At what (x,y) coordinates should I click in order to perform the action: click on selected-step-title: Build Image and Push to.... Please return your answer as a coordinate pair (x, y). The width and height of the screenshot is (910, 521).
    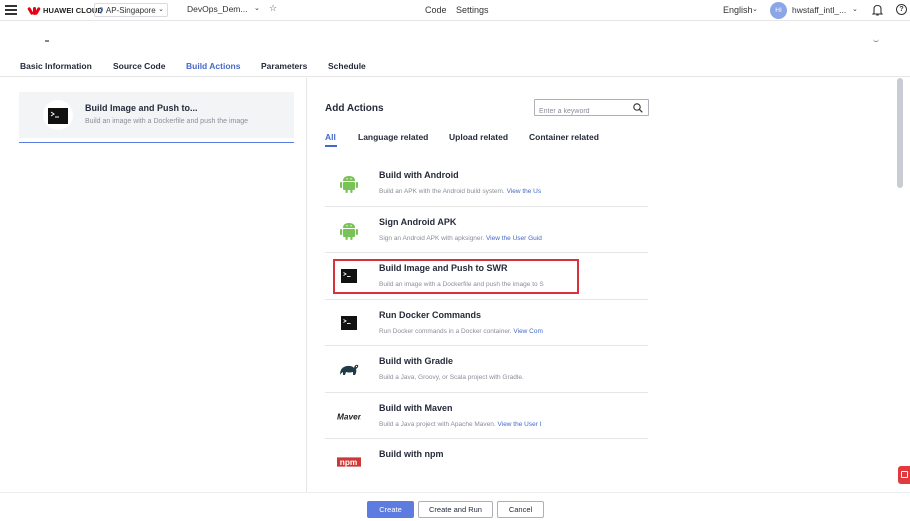
    Looking at the image, I should click on (141, 108).